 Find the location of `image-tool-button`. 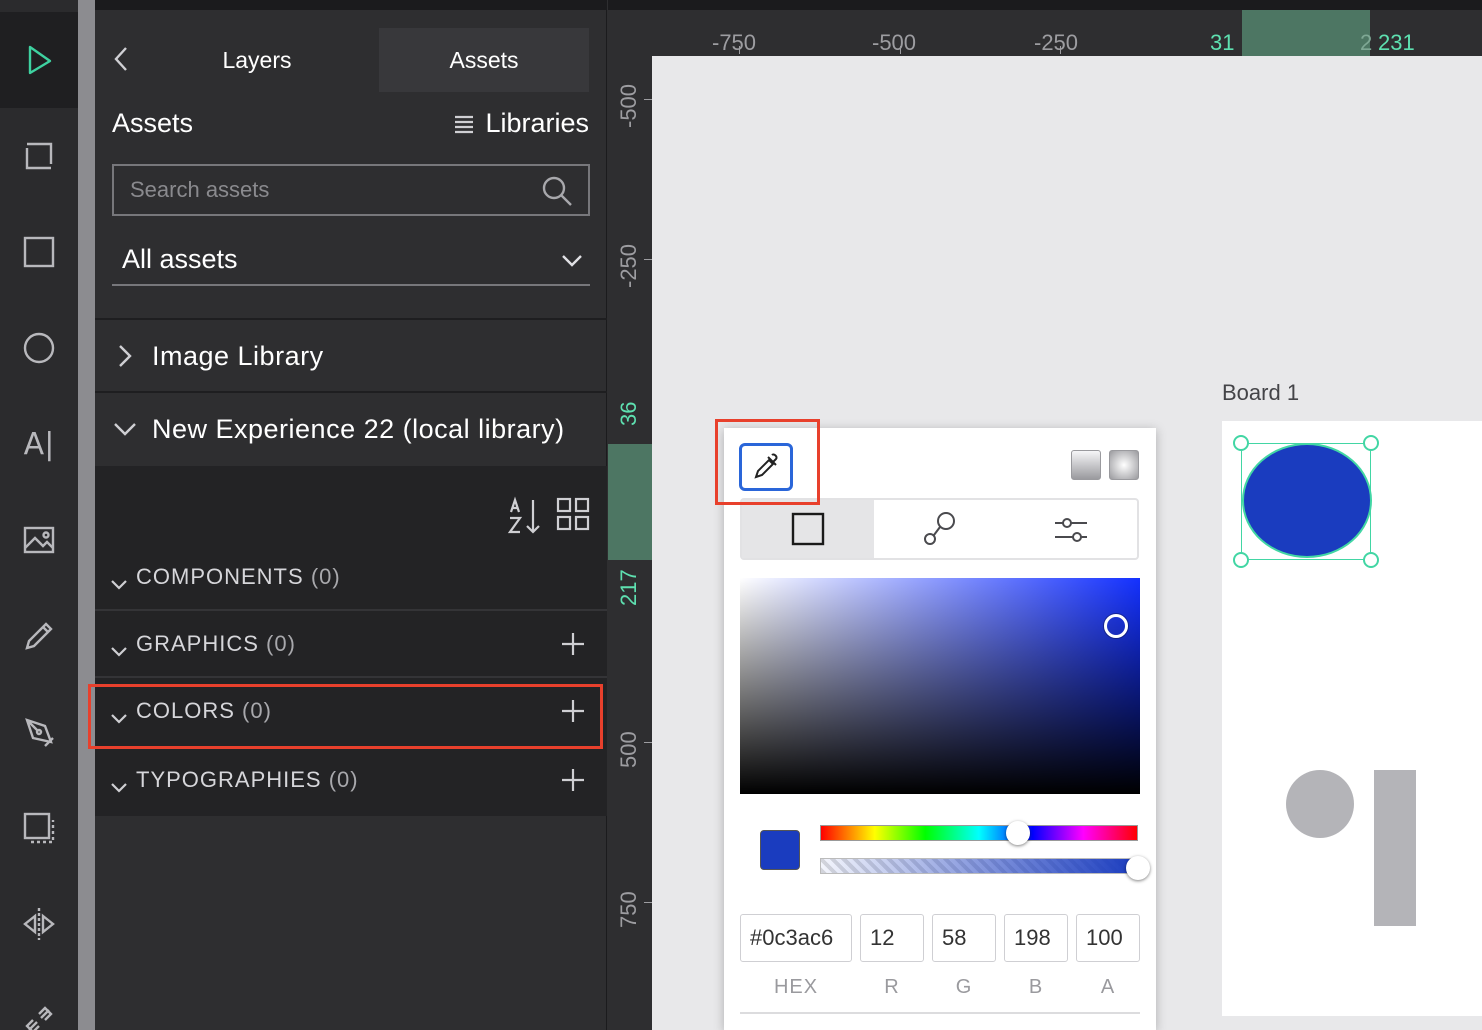

image-tool-button is located at coordinates (39, 540).